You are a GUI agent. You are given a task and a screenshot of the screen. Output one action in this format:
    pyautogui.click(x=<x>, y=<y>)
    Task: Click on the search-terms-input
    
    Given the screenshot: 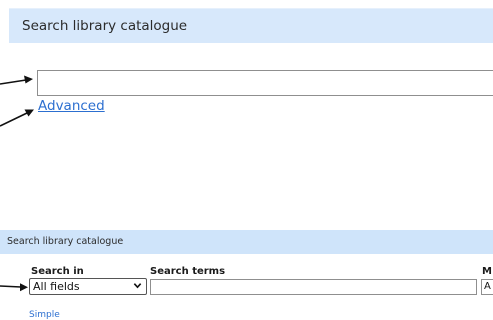 What is the action you would take?
    pyautogui.click(x=313, y=287)
    